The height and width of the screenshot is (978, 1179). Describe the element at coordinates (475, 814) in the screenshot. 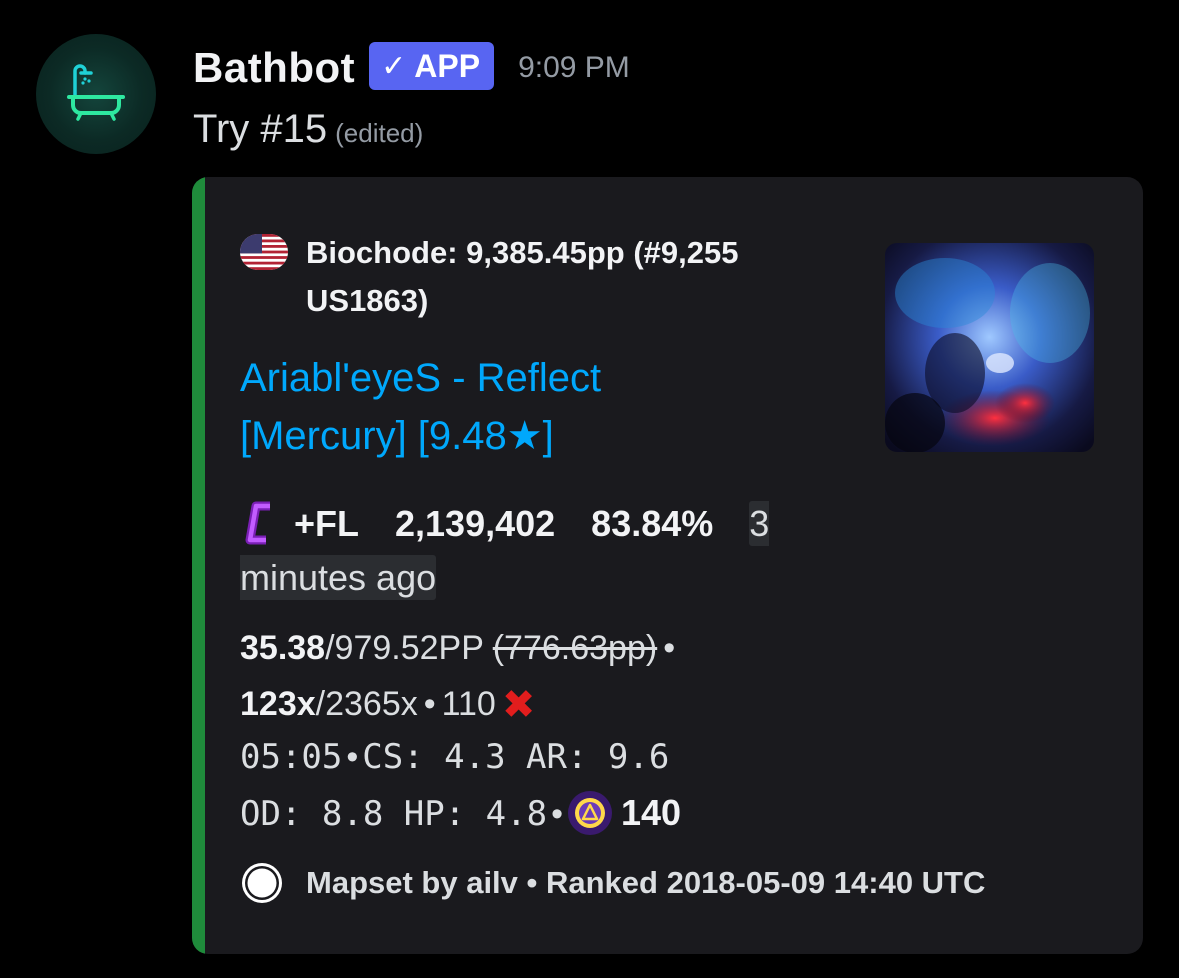

I see `hp-value: HP: 4.8` at that location.